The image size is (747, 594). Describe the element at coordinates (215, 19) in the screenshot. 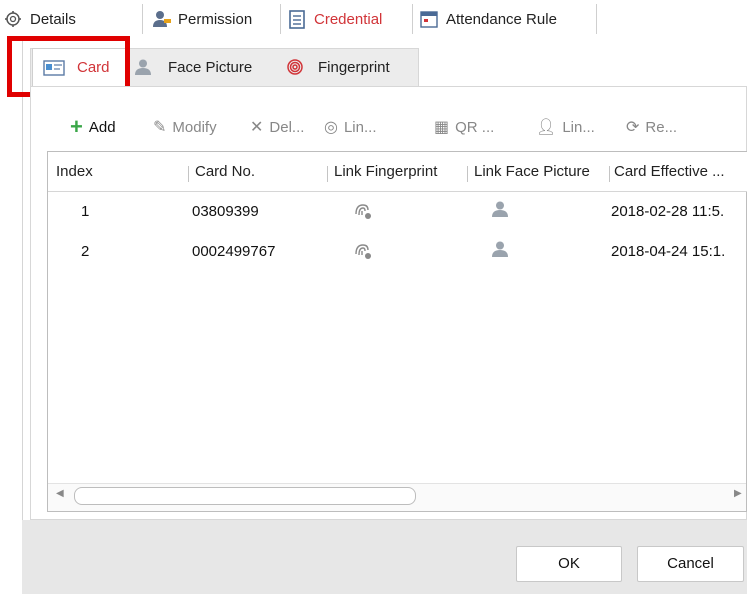

I see `tab-permission-label: Permission` at that location.